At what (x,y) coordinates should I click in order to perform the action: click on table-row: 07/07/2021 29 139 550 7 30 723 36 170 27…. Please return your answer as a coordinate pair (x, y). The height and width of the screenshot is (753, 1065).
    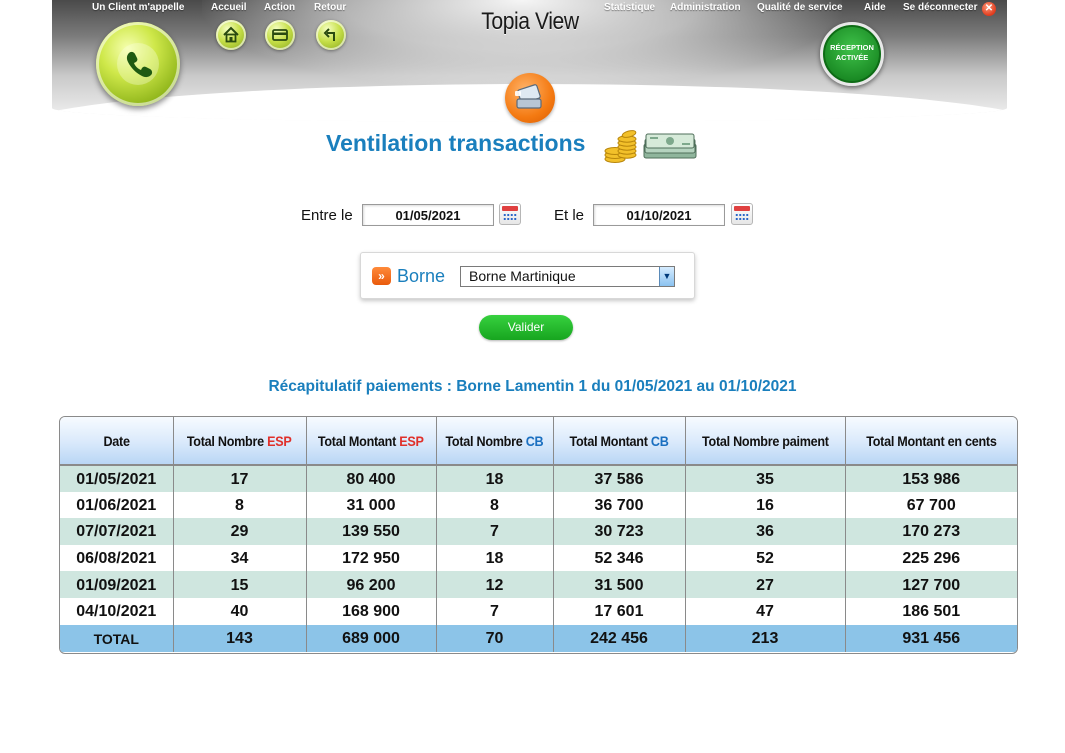
    Looking at the image, I should click on (538, 531).